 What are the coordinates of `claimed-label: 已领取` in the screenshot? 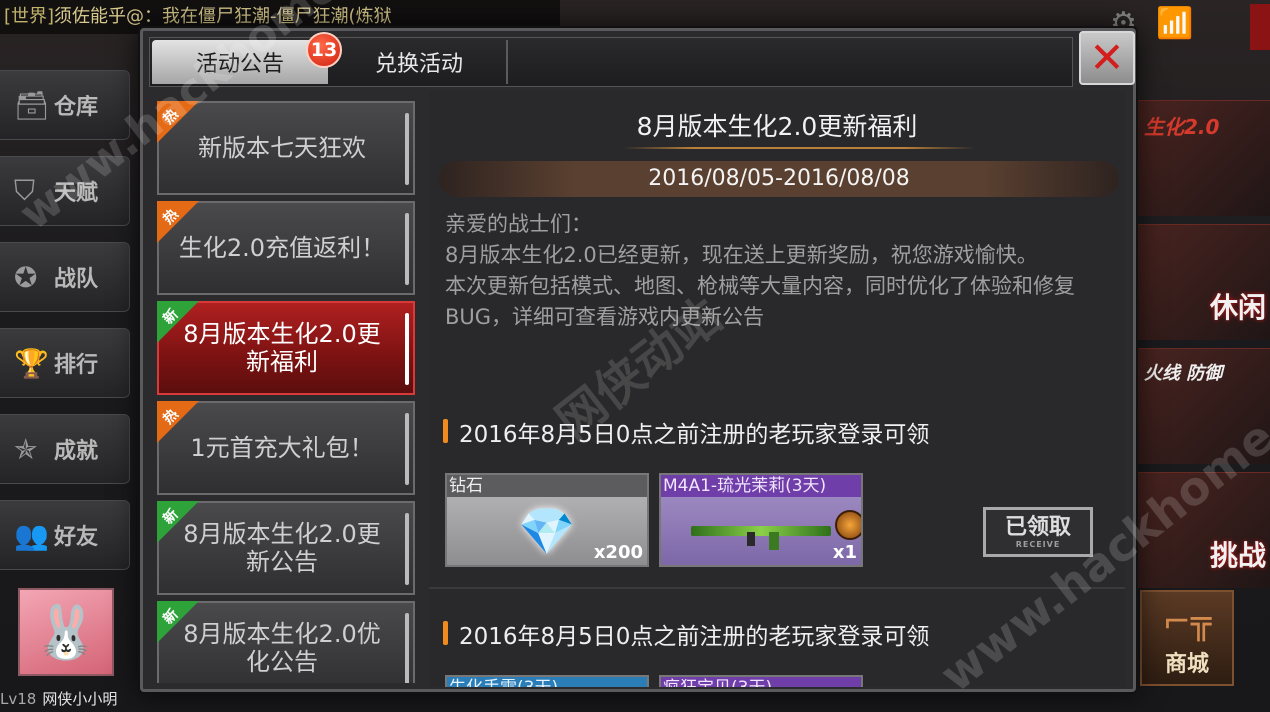 It's located at (1037, 527).